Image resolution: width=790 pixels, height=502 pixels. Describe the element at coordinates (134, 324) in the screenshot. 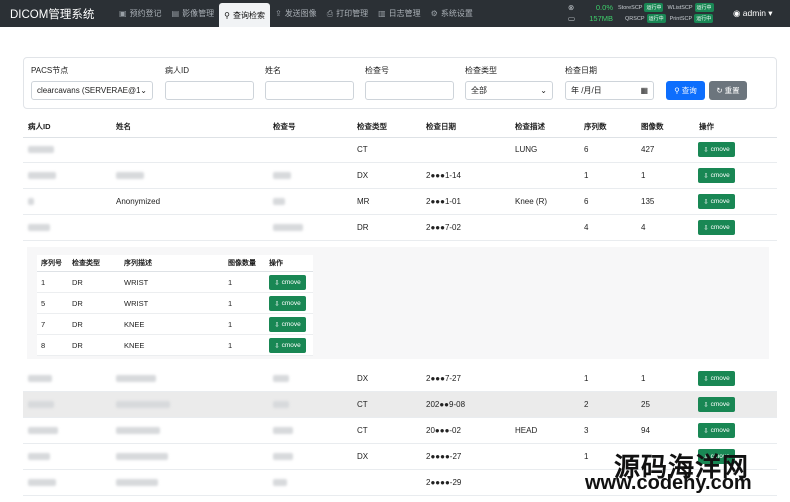

I see `series-description: KNEE` at that location.